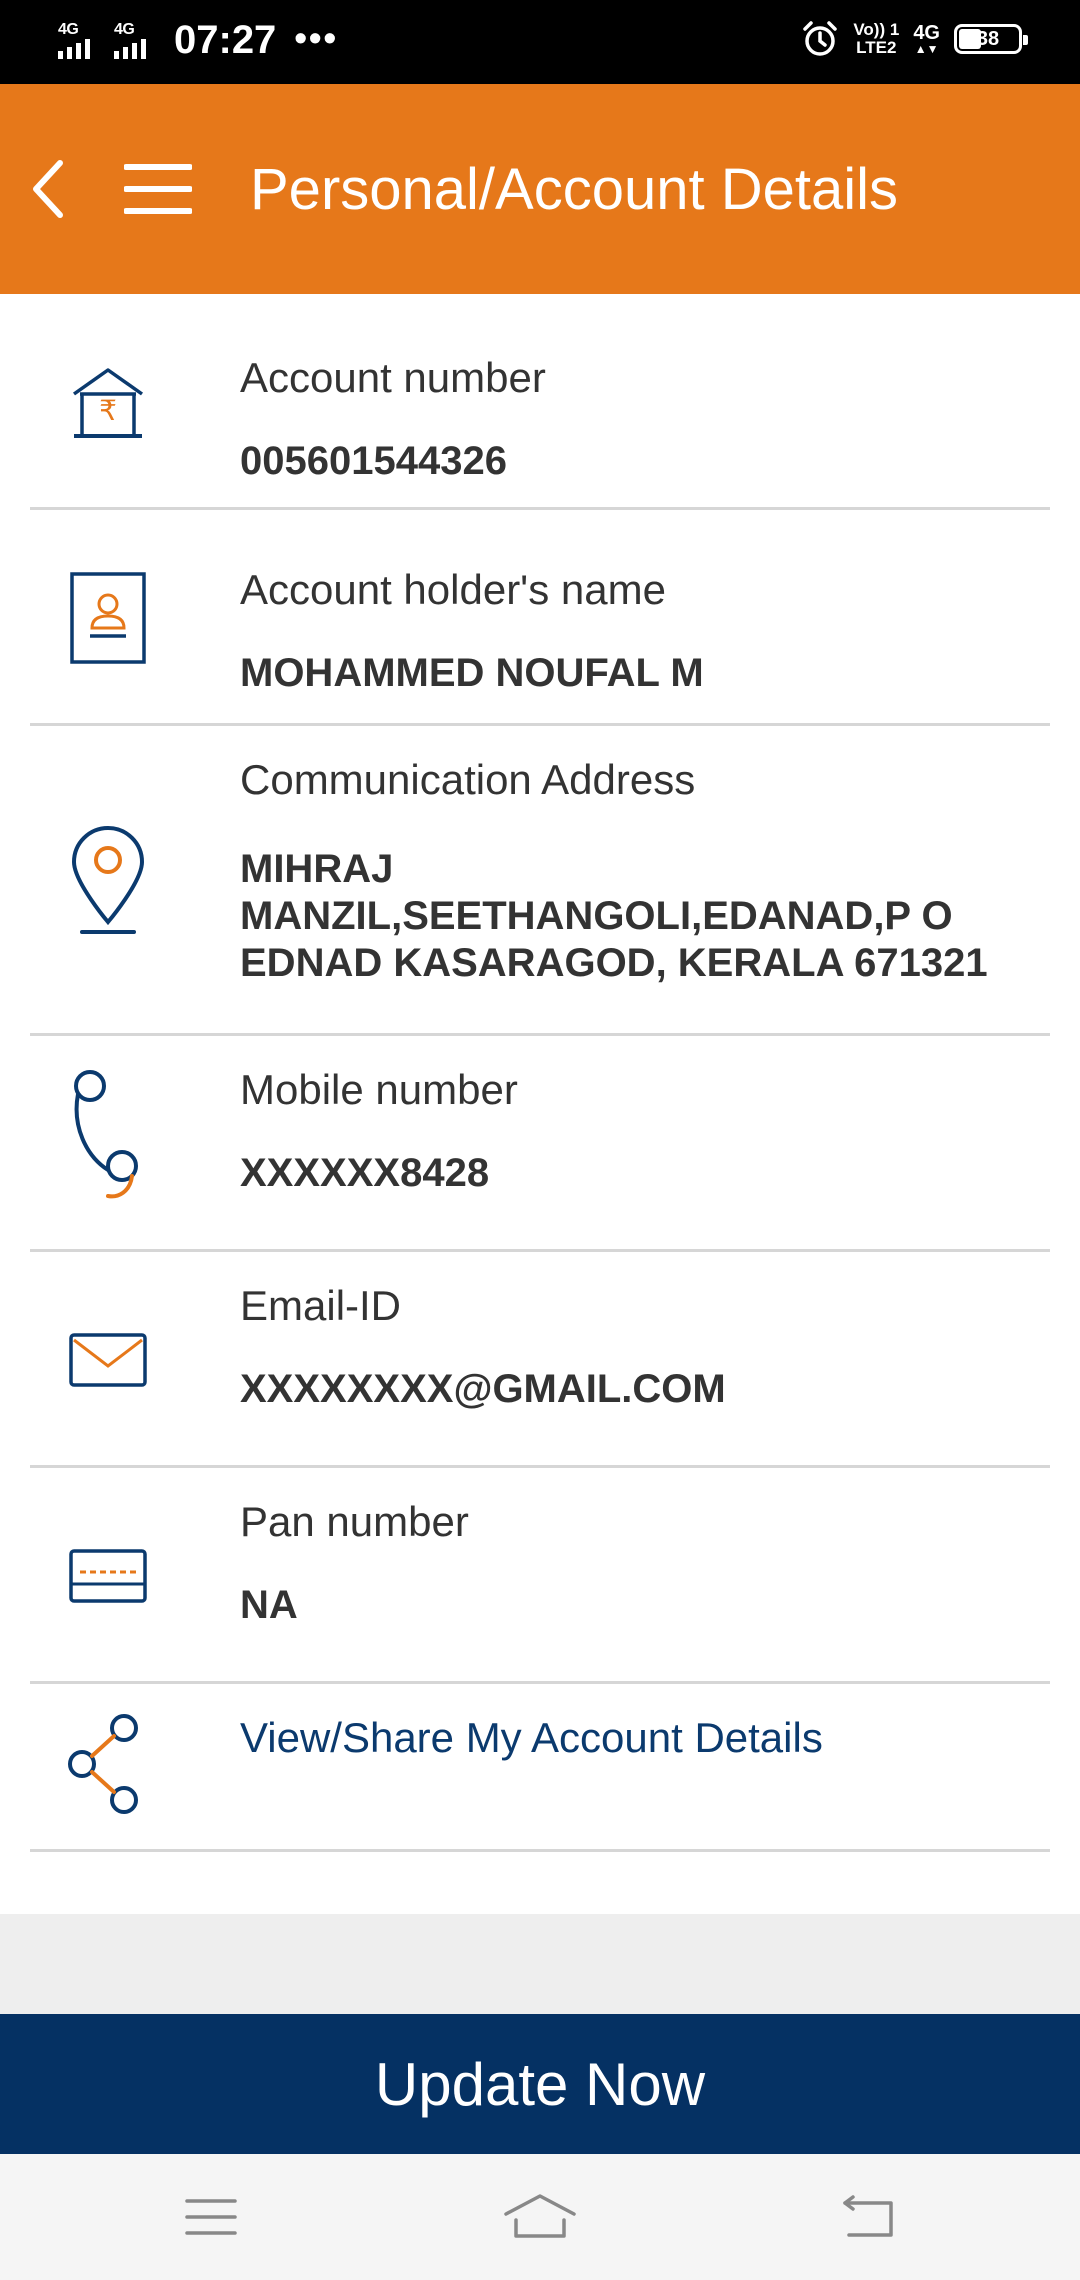 The width and height of the screenshot is (1080, 2280). What do you see at coordinates (354, 1521) in the screenshot?
I see `pan-label: Pan number` at bounding box center [354, 1521].